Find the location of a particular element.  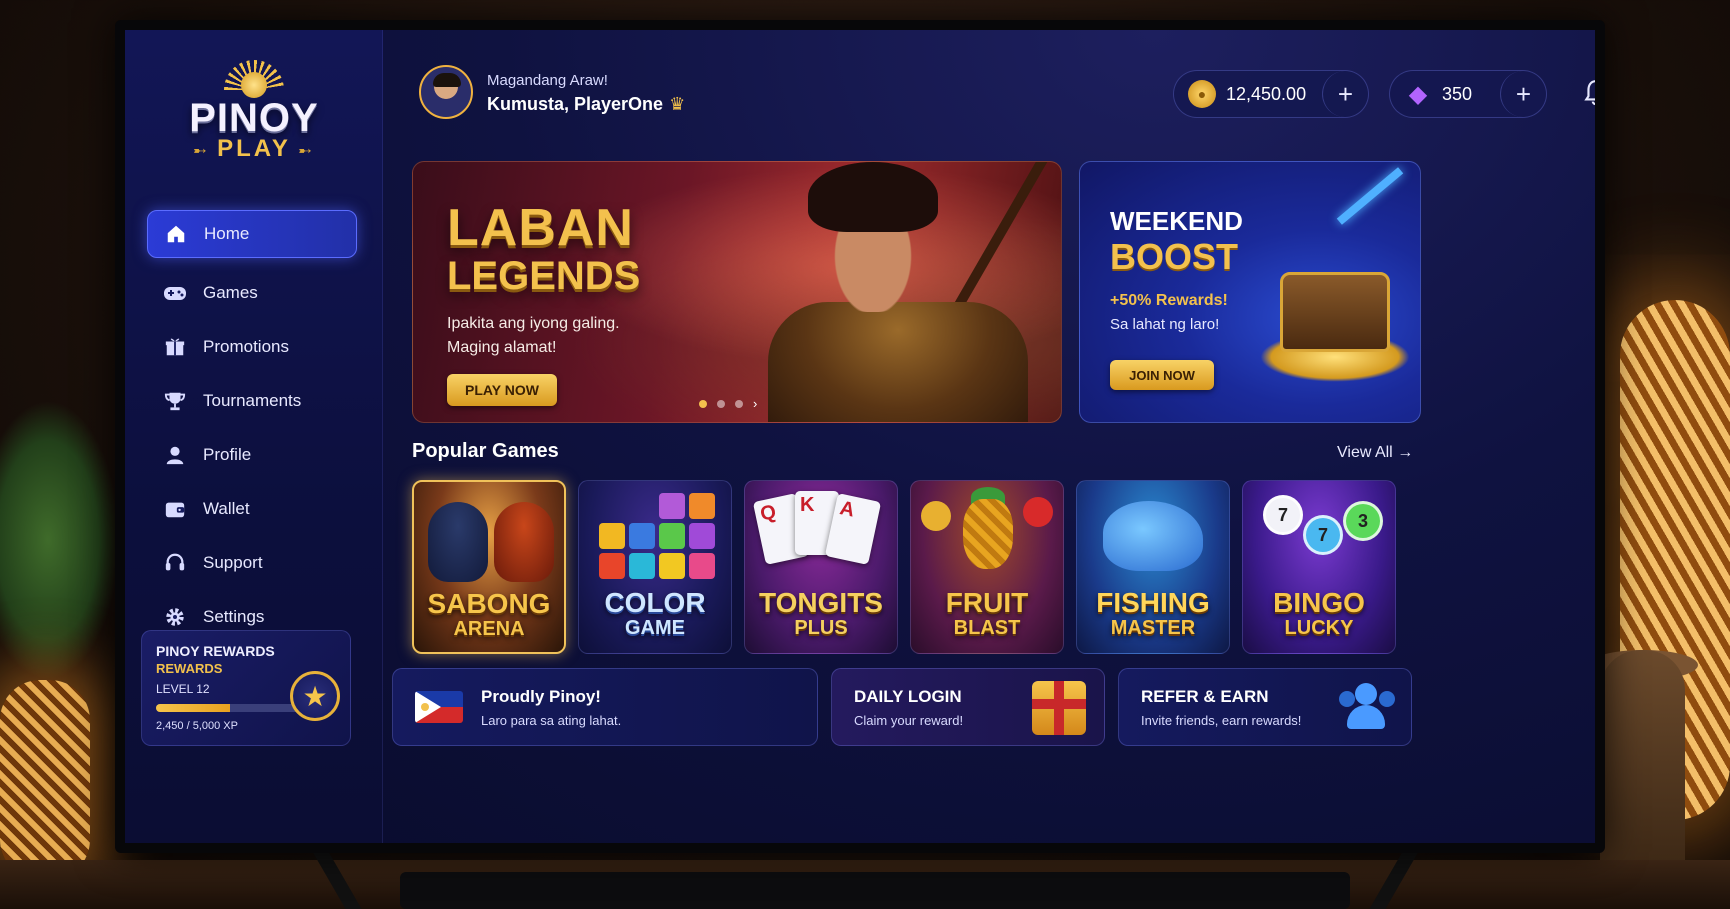

game-title: BINGO is located at coordinates (1319, 602).